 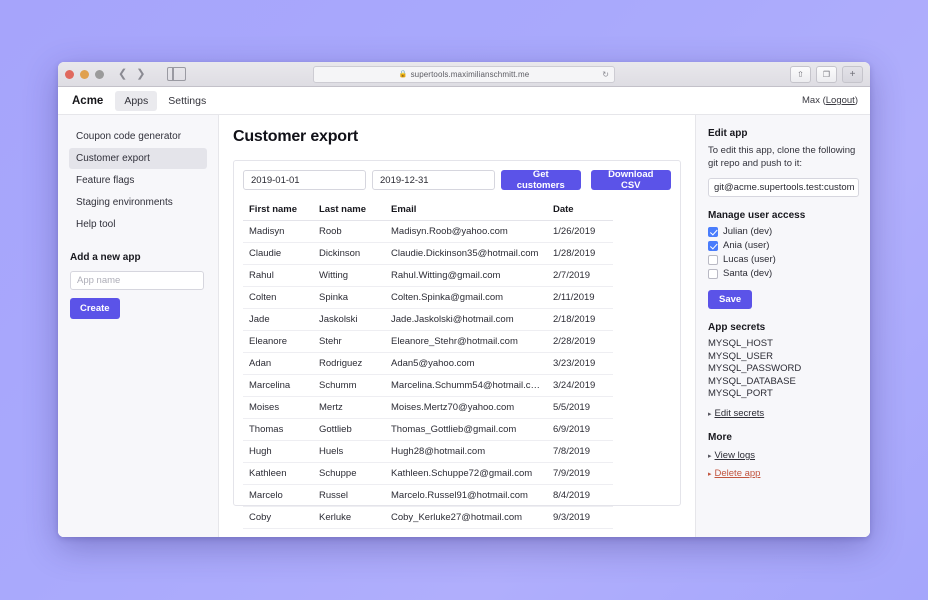 What do you see at coordinates (433, 180) in the screenshot?
I see `date-to-input` at bounding box center [433, 180].